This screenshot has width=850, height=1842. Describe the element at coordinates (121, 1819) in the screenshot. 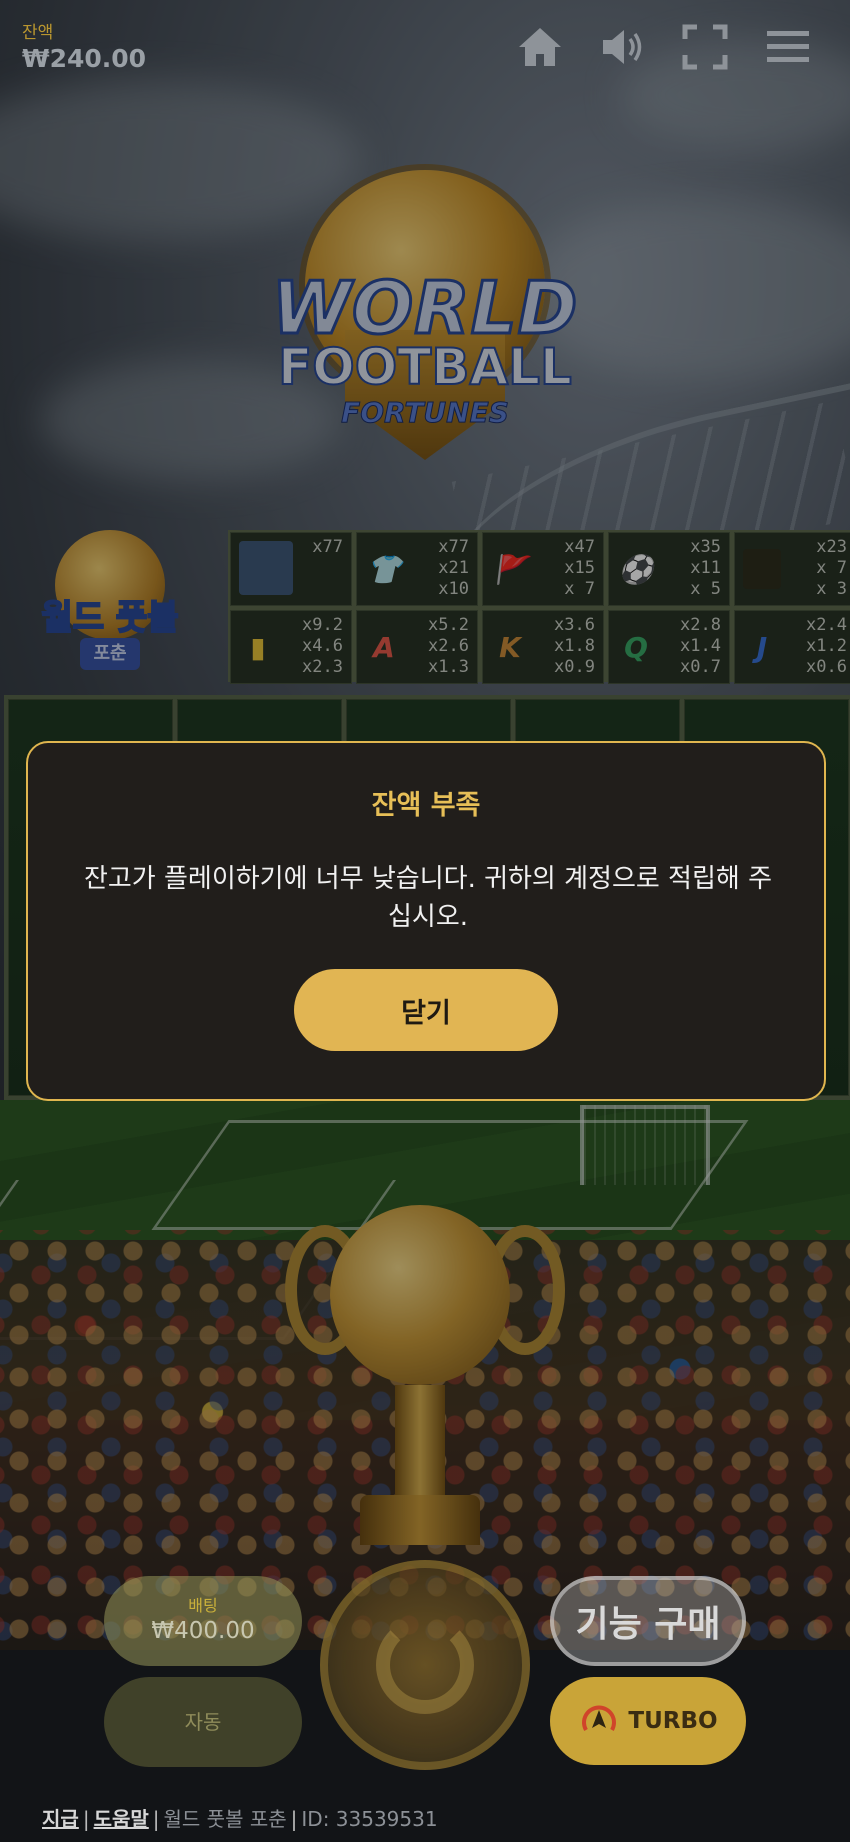

I see `help-link: 도움말` at that location.